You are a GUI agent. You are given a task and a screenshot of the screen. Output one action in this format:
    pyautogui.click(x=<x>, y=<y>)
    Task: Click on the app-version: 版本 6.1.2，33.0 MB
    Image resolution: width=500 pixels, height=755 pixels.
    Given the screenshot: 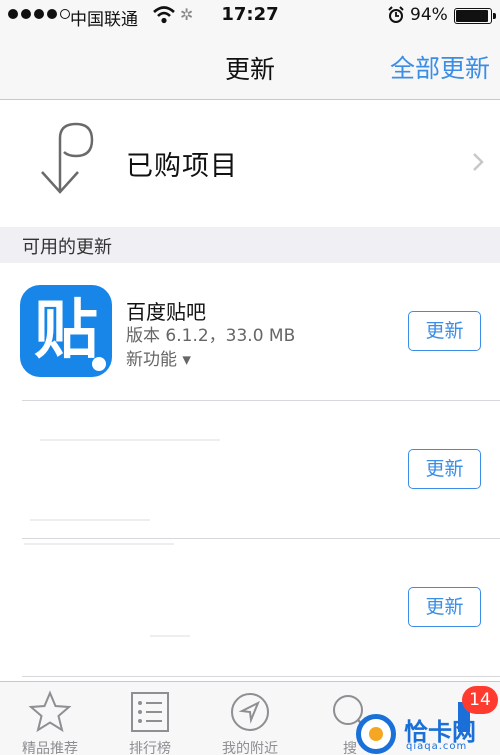 What is the action you would take?
    pyautogui.click(x=211, y=336)
    